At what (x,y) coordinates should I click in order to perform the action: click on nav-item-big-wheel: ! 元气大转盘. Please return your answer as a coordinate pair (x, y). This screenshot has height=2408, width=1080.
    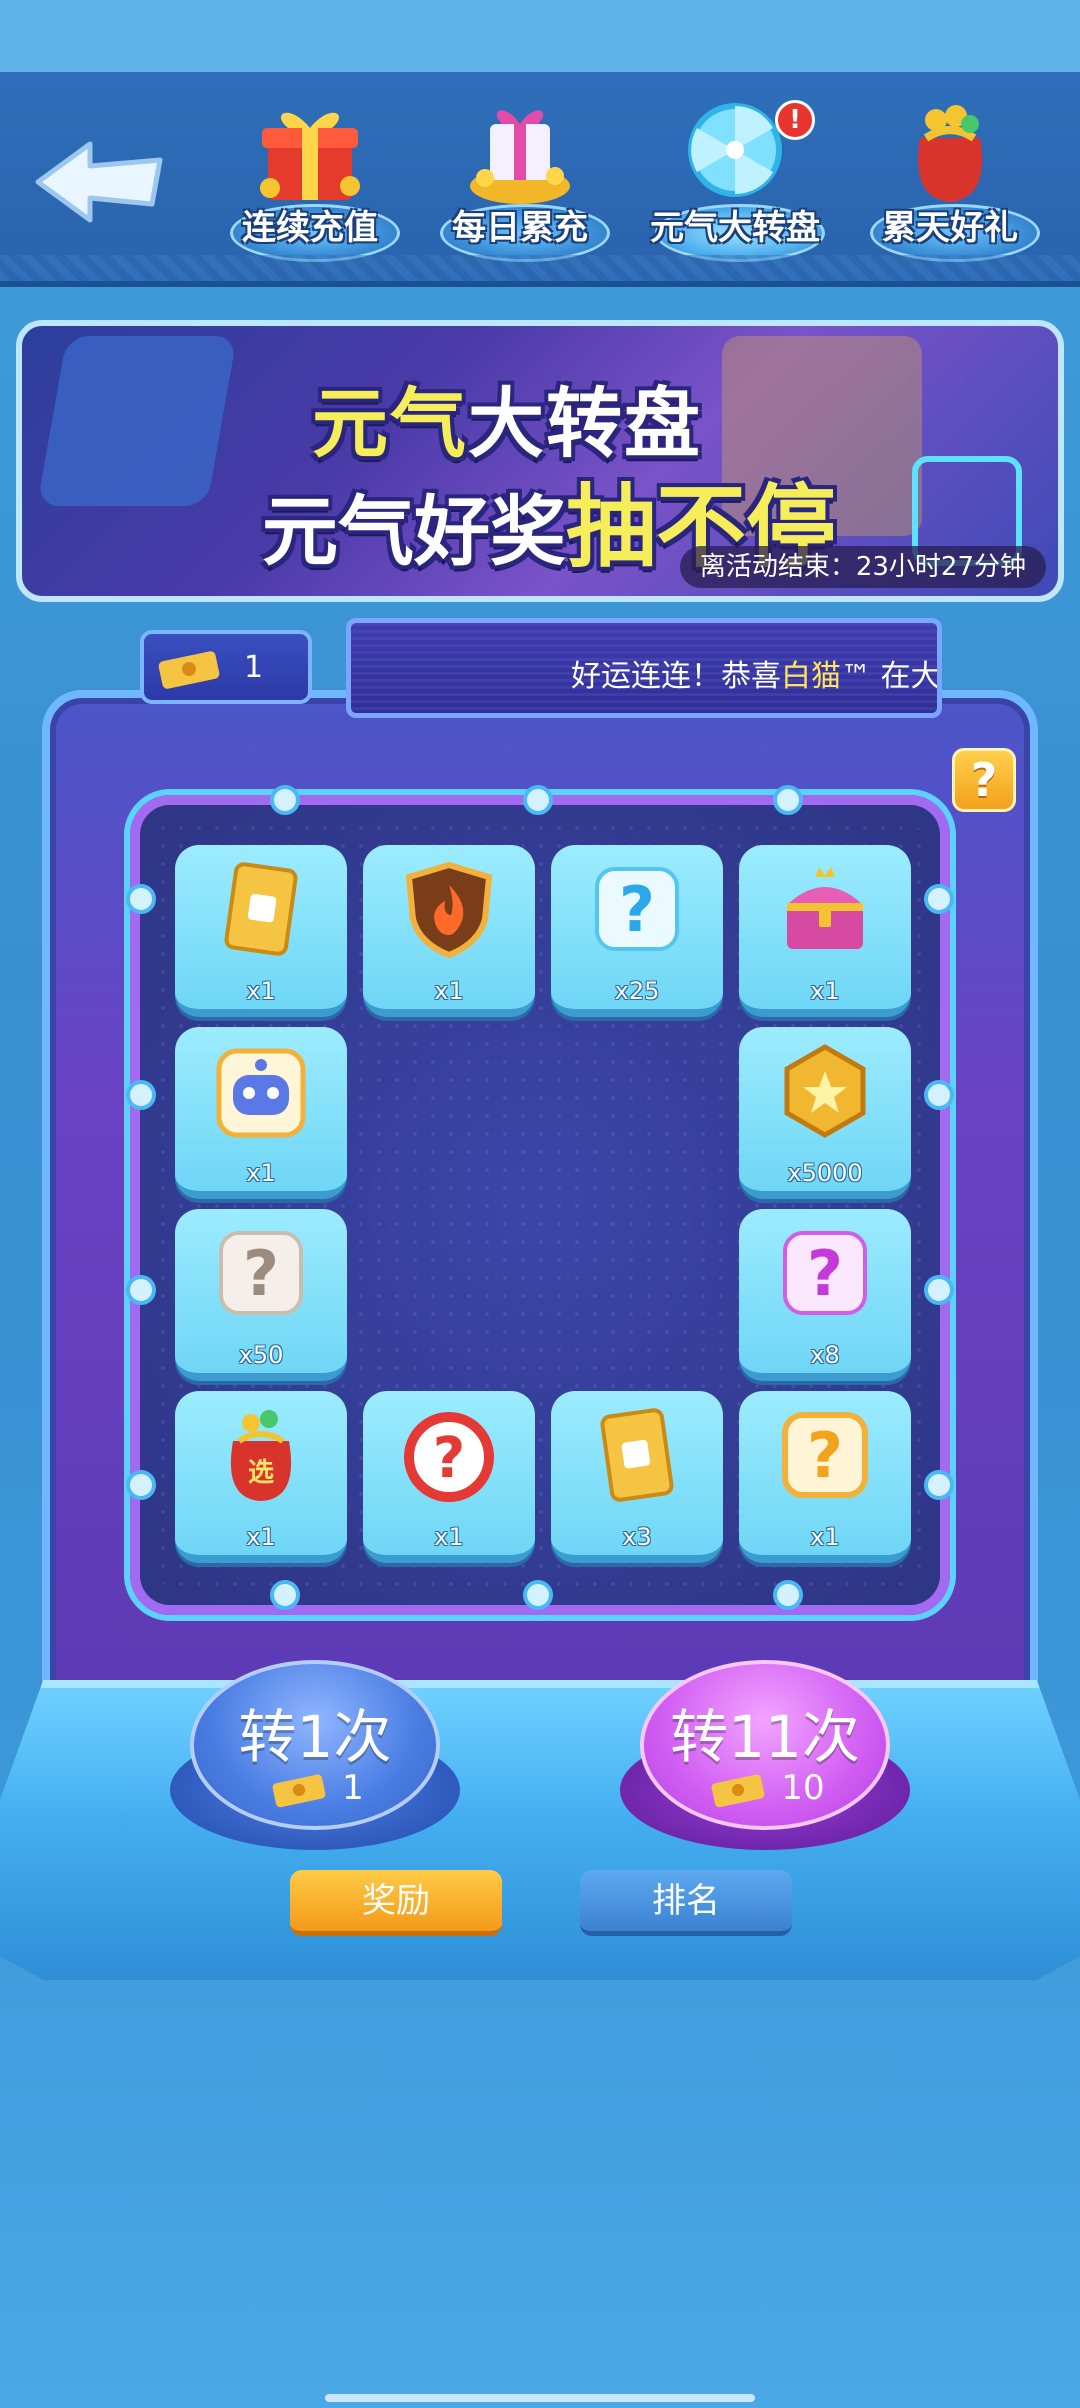
    Looking at the image, I should click on (735, 182).